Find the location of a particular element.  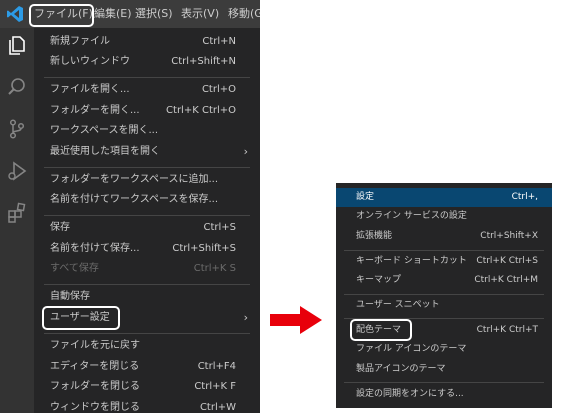

activity-bar is located at coordinates (17, 220).